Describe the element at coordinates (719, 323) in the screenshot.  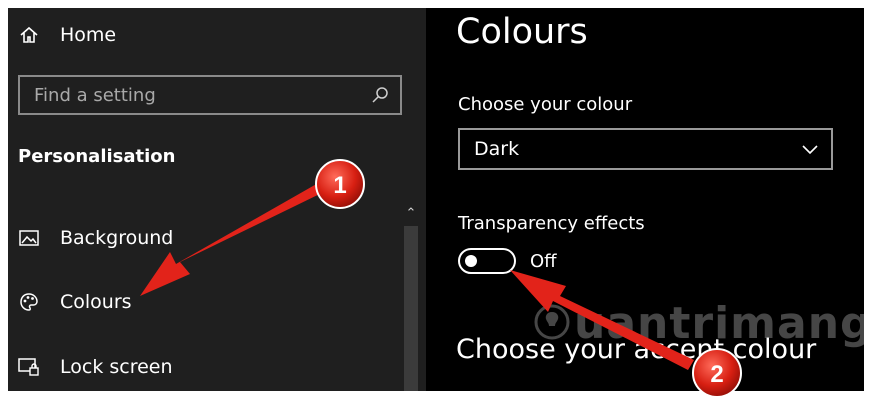
I see `watermark-text: uantrimang` at that location.